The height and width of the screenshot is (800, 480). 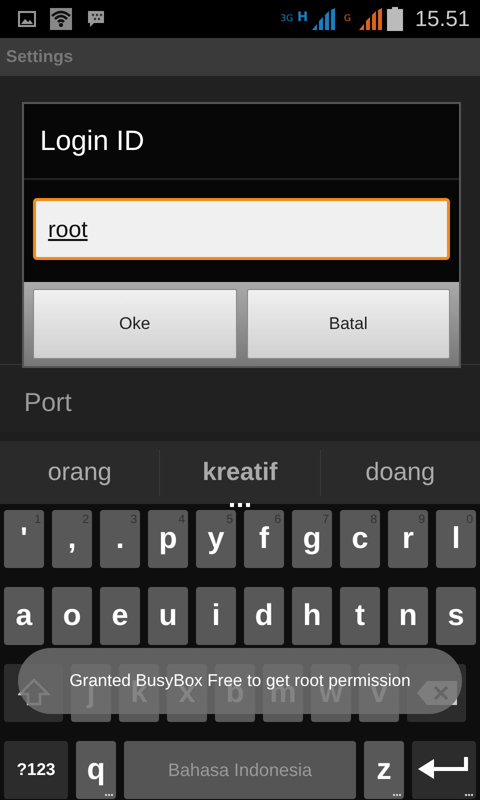 I want to click on dialog-button: Batal, so click(x=348, y=324).